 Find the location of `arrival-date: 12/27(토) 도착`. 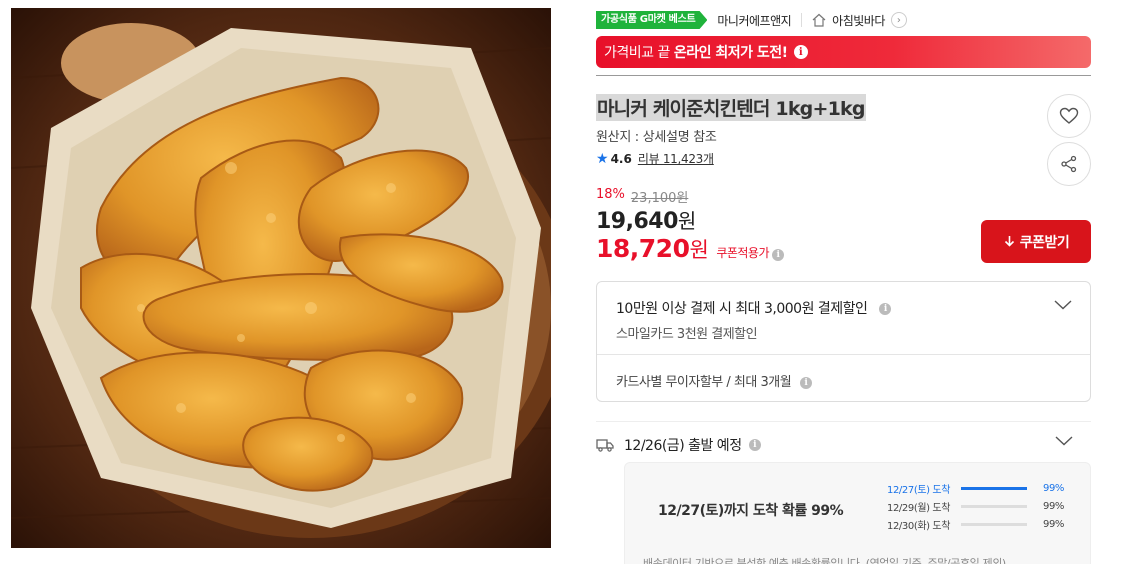

arrival-date: 12/27(토) 도착 is located at coordinates (918, 490).